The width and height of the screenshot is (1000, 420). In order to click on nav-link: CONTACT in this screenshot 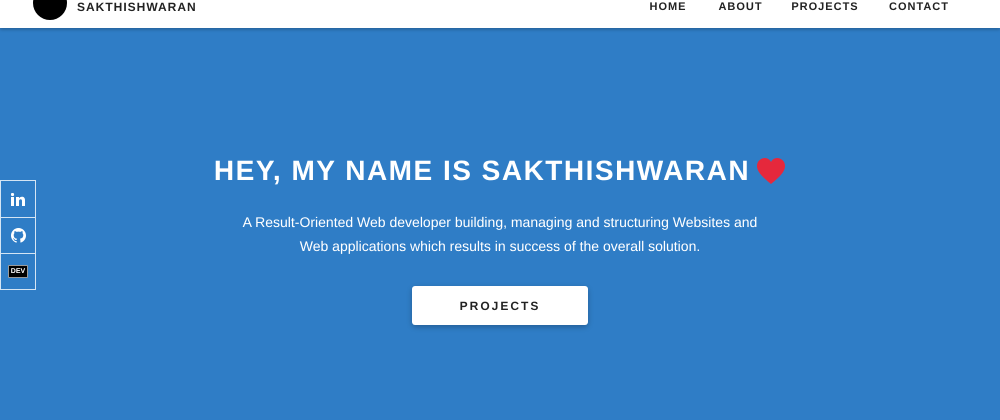, I will do `click(919, 7)`.